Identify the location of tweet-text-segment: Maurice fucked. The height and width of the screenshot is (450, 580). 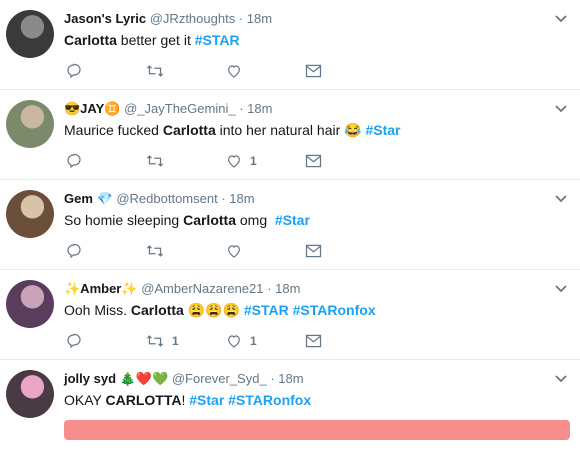
(113, 130).